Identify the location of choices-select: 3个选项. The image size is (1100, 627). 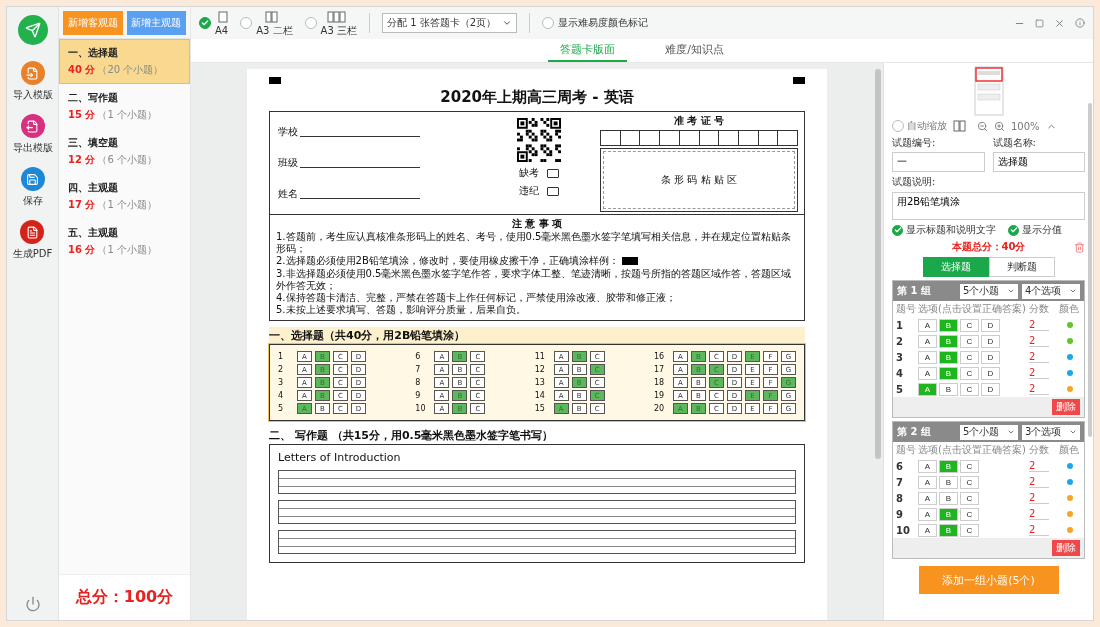
(1051, 432).